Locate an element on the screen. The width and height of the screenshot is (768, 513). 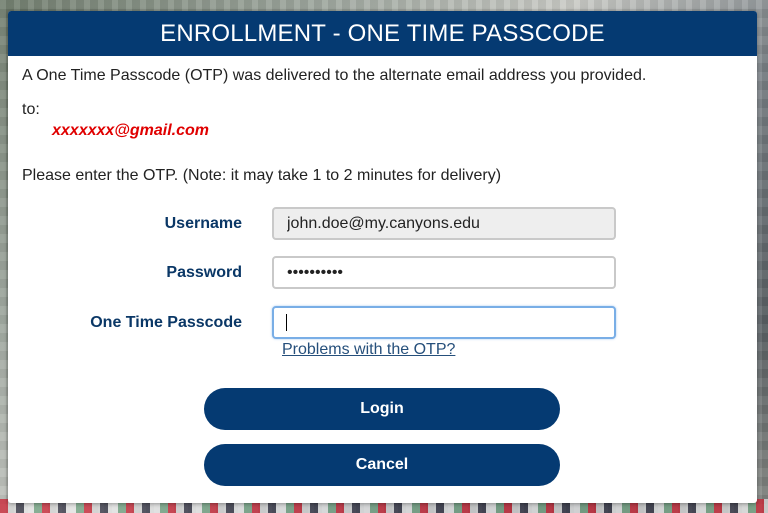
otp-label: One Time Passcode is located at coordinates (166, 322).